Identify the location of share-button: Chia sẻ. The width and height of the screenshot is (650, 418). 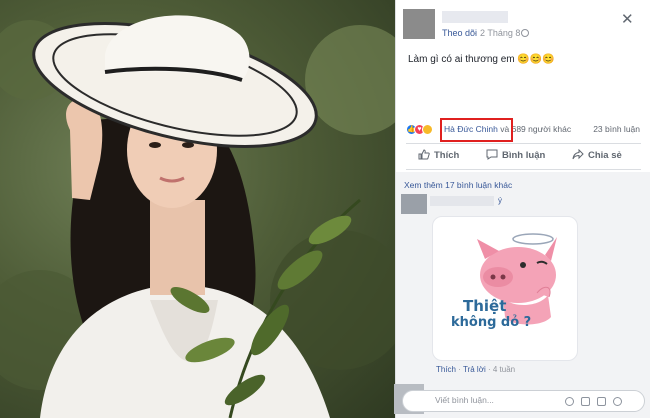
(597, 155).